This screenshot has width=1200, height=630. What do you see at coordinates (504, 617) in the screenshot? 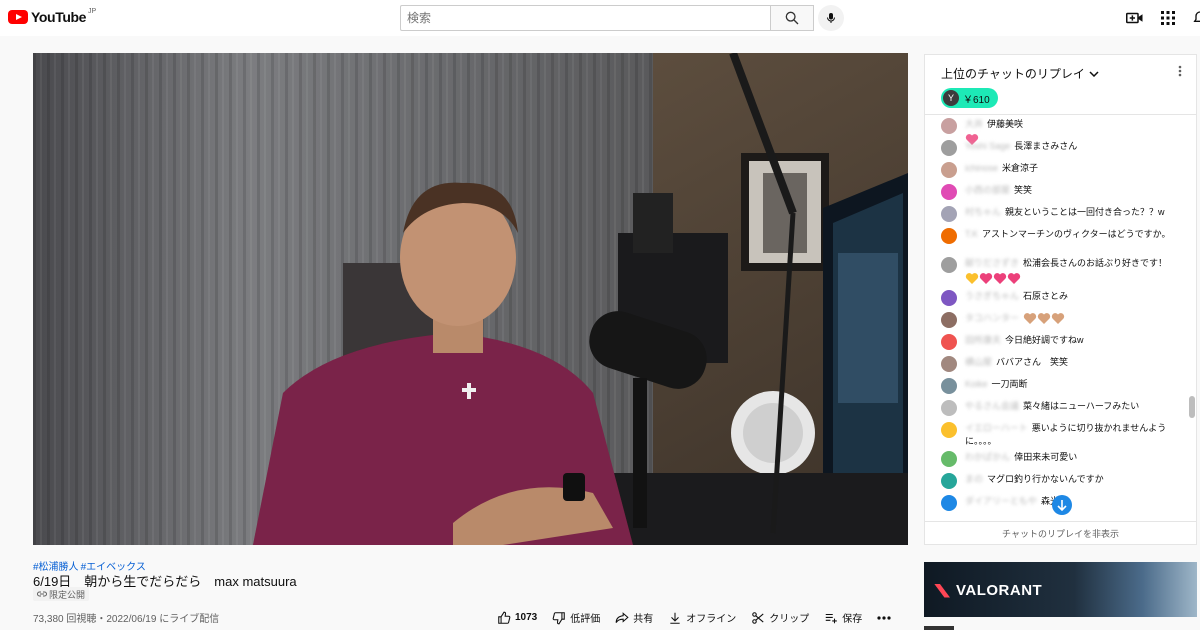
I see `thumbs-up-icon` at bounding box center [504, 617].